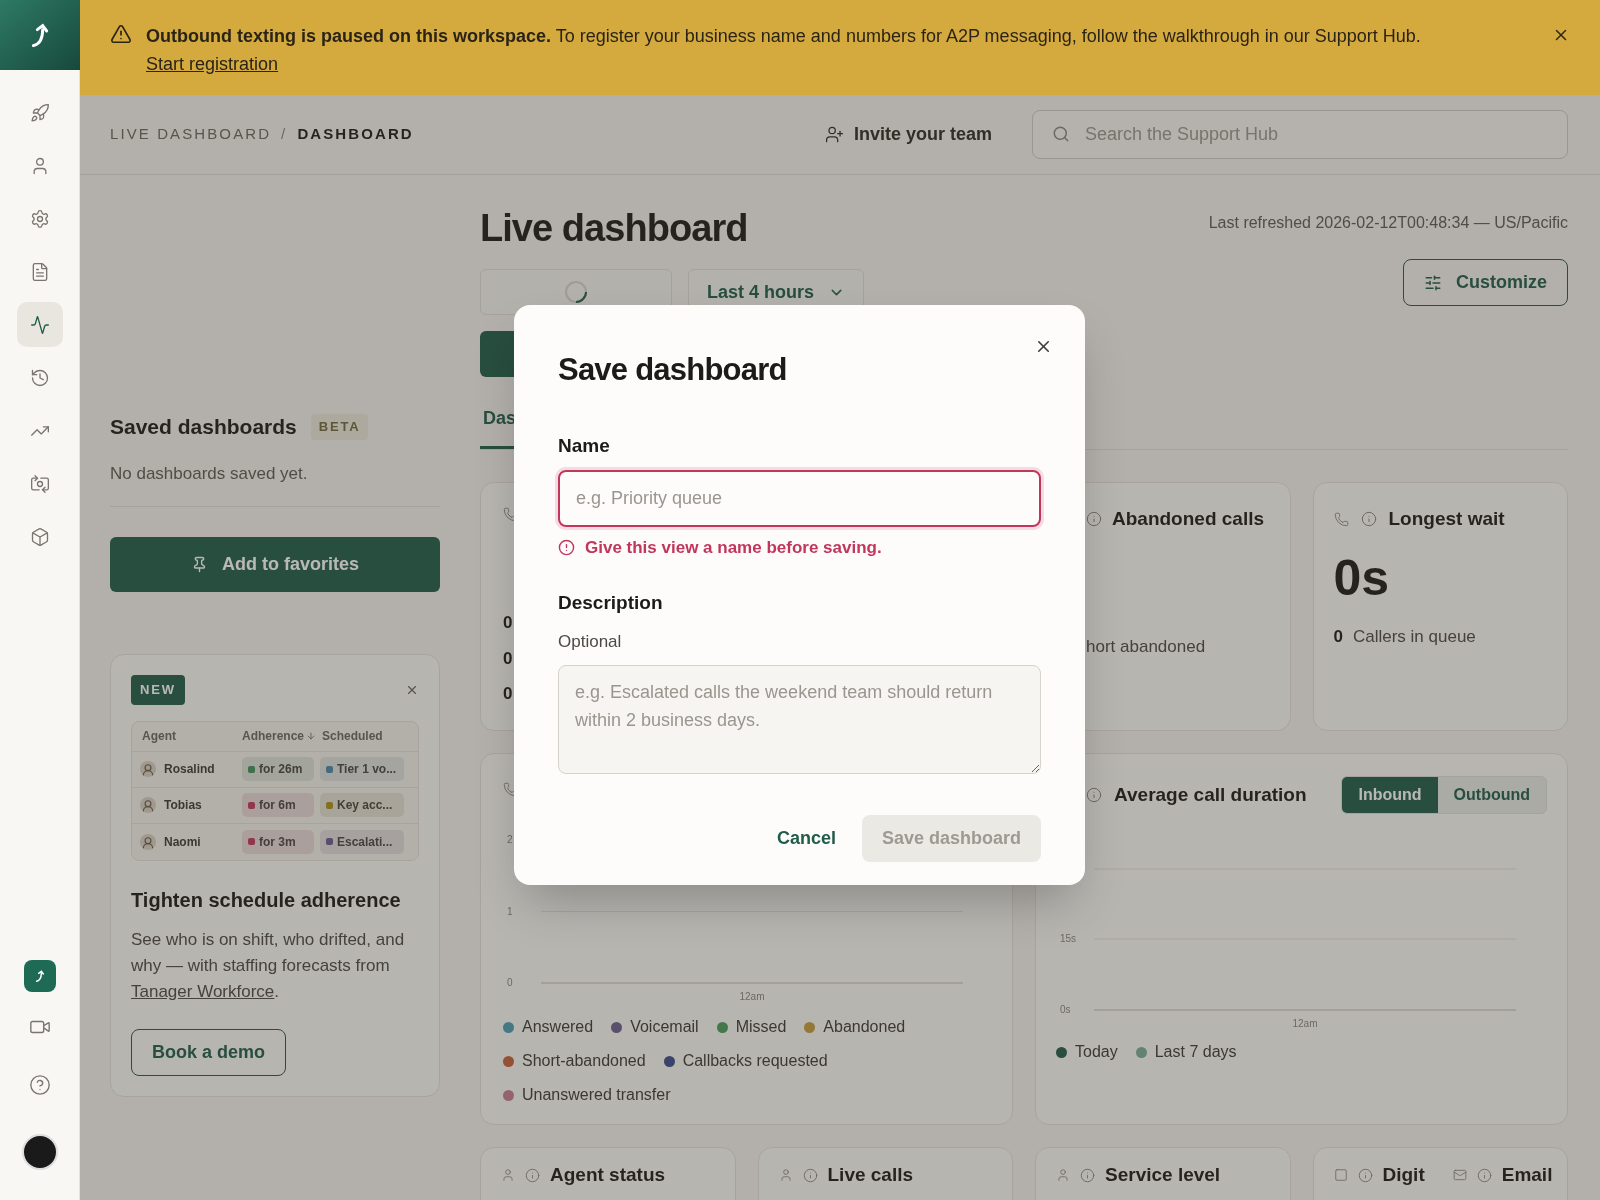 The height and width of the screenshot is (1200, 1600). What do you see at coordinates (203, 427) in the screenshot?
I see `section-title: Saved dashboards` at bounding box center [203, 427].